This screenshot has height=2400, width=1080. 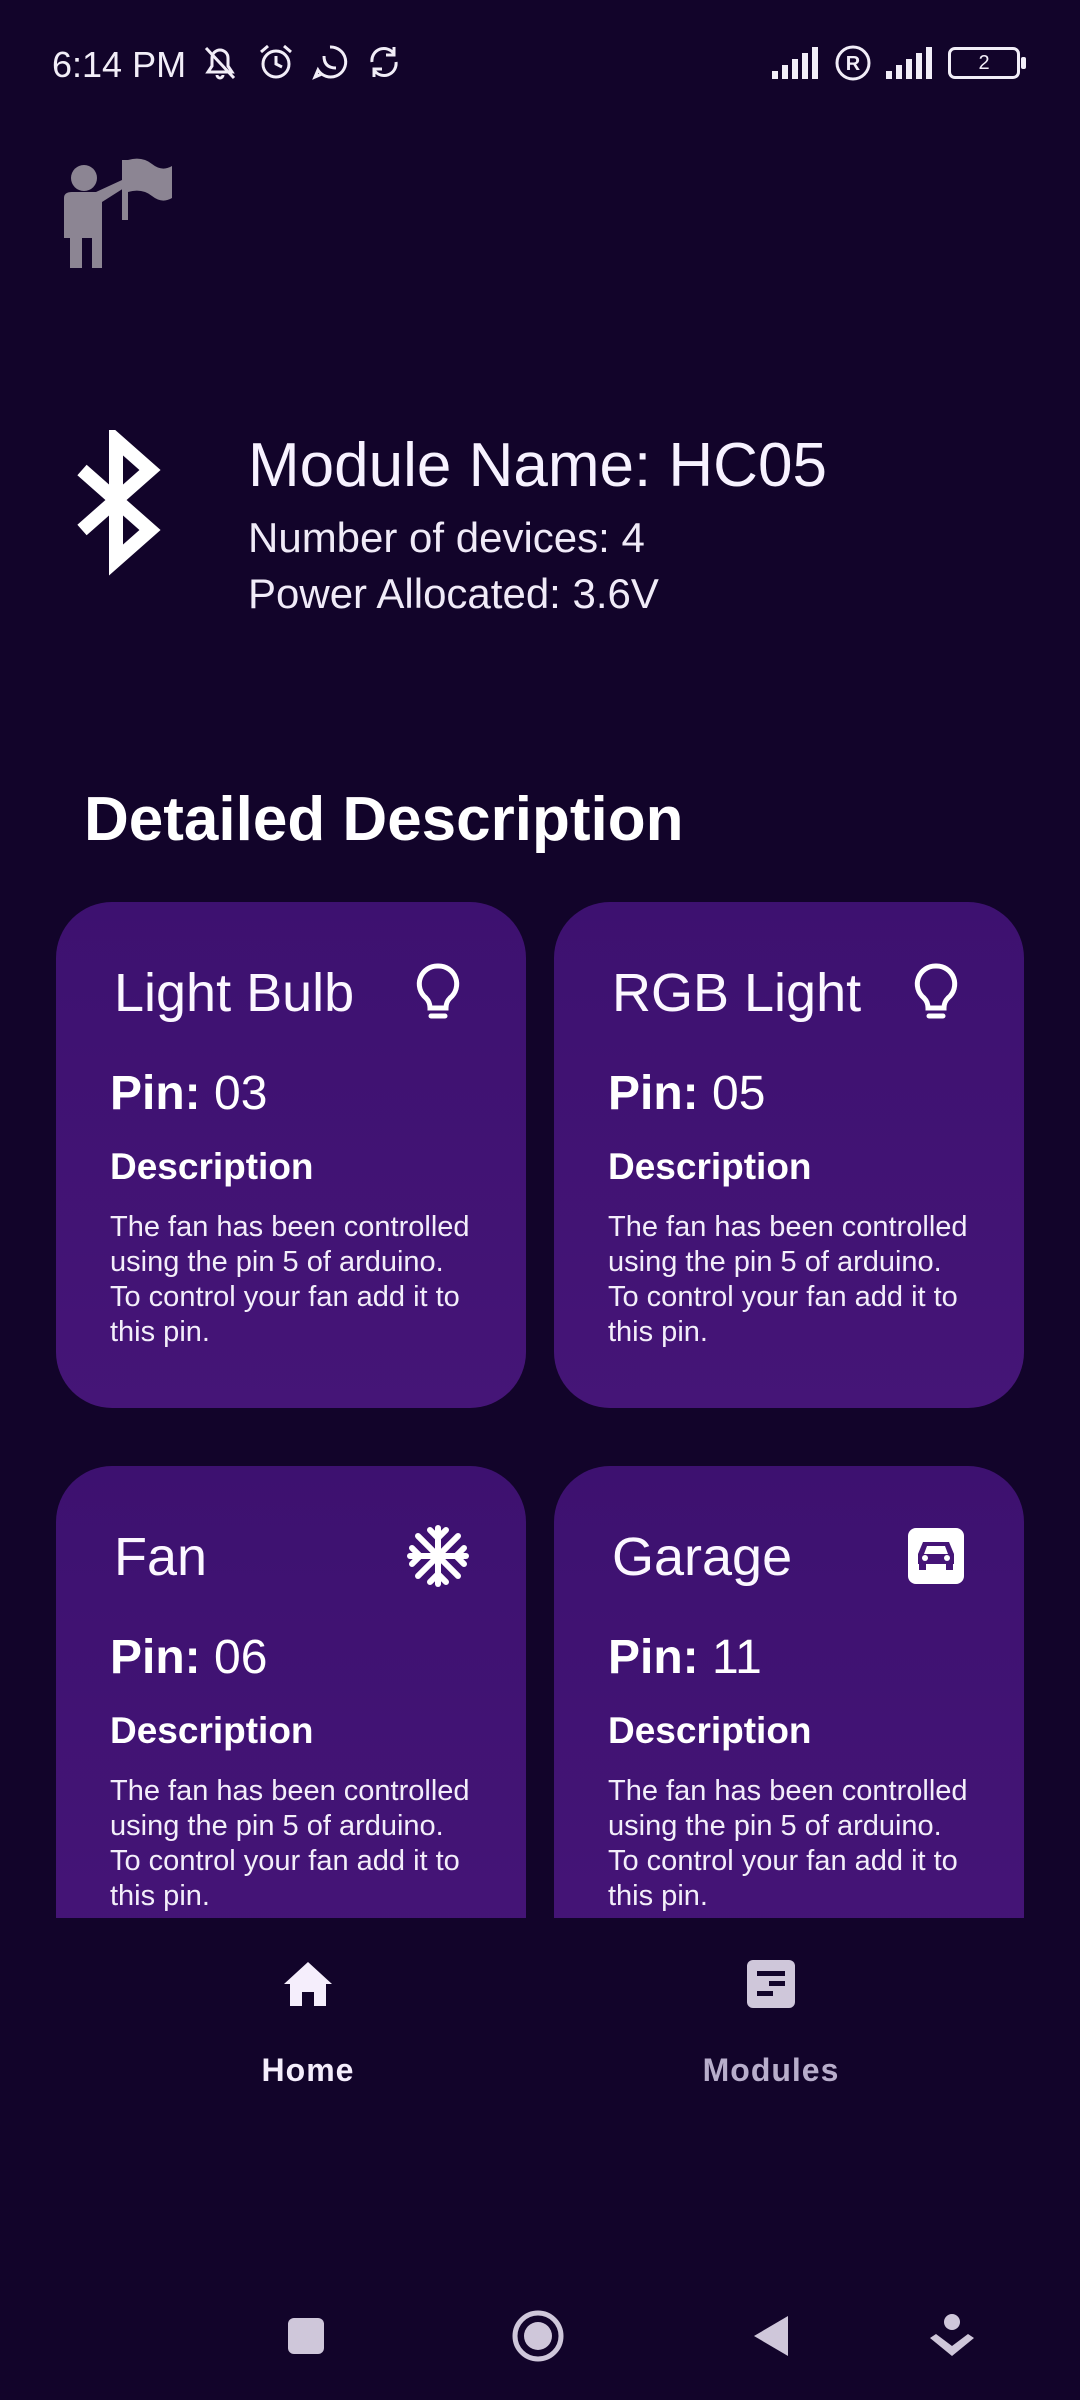 I want to click on bluetooth-icon, so click(x=120, y=502).